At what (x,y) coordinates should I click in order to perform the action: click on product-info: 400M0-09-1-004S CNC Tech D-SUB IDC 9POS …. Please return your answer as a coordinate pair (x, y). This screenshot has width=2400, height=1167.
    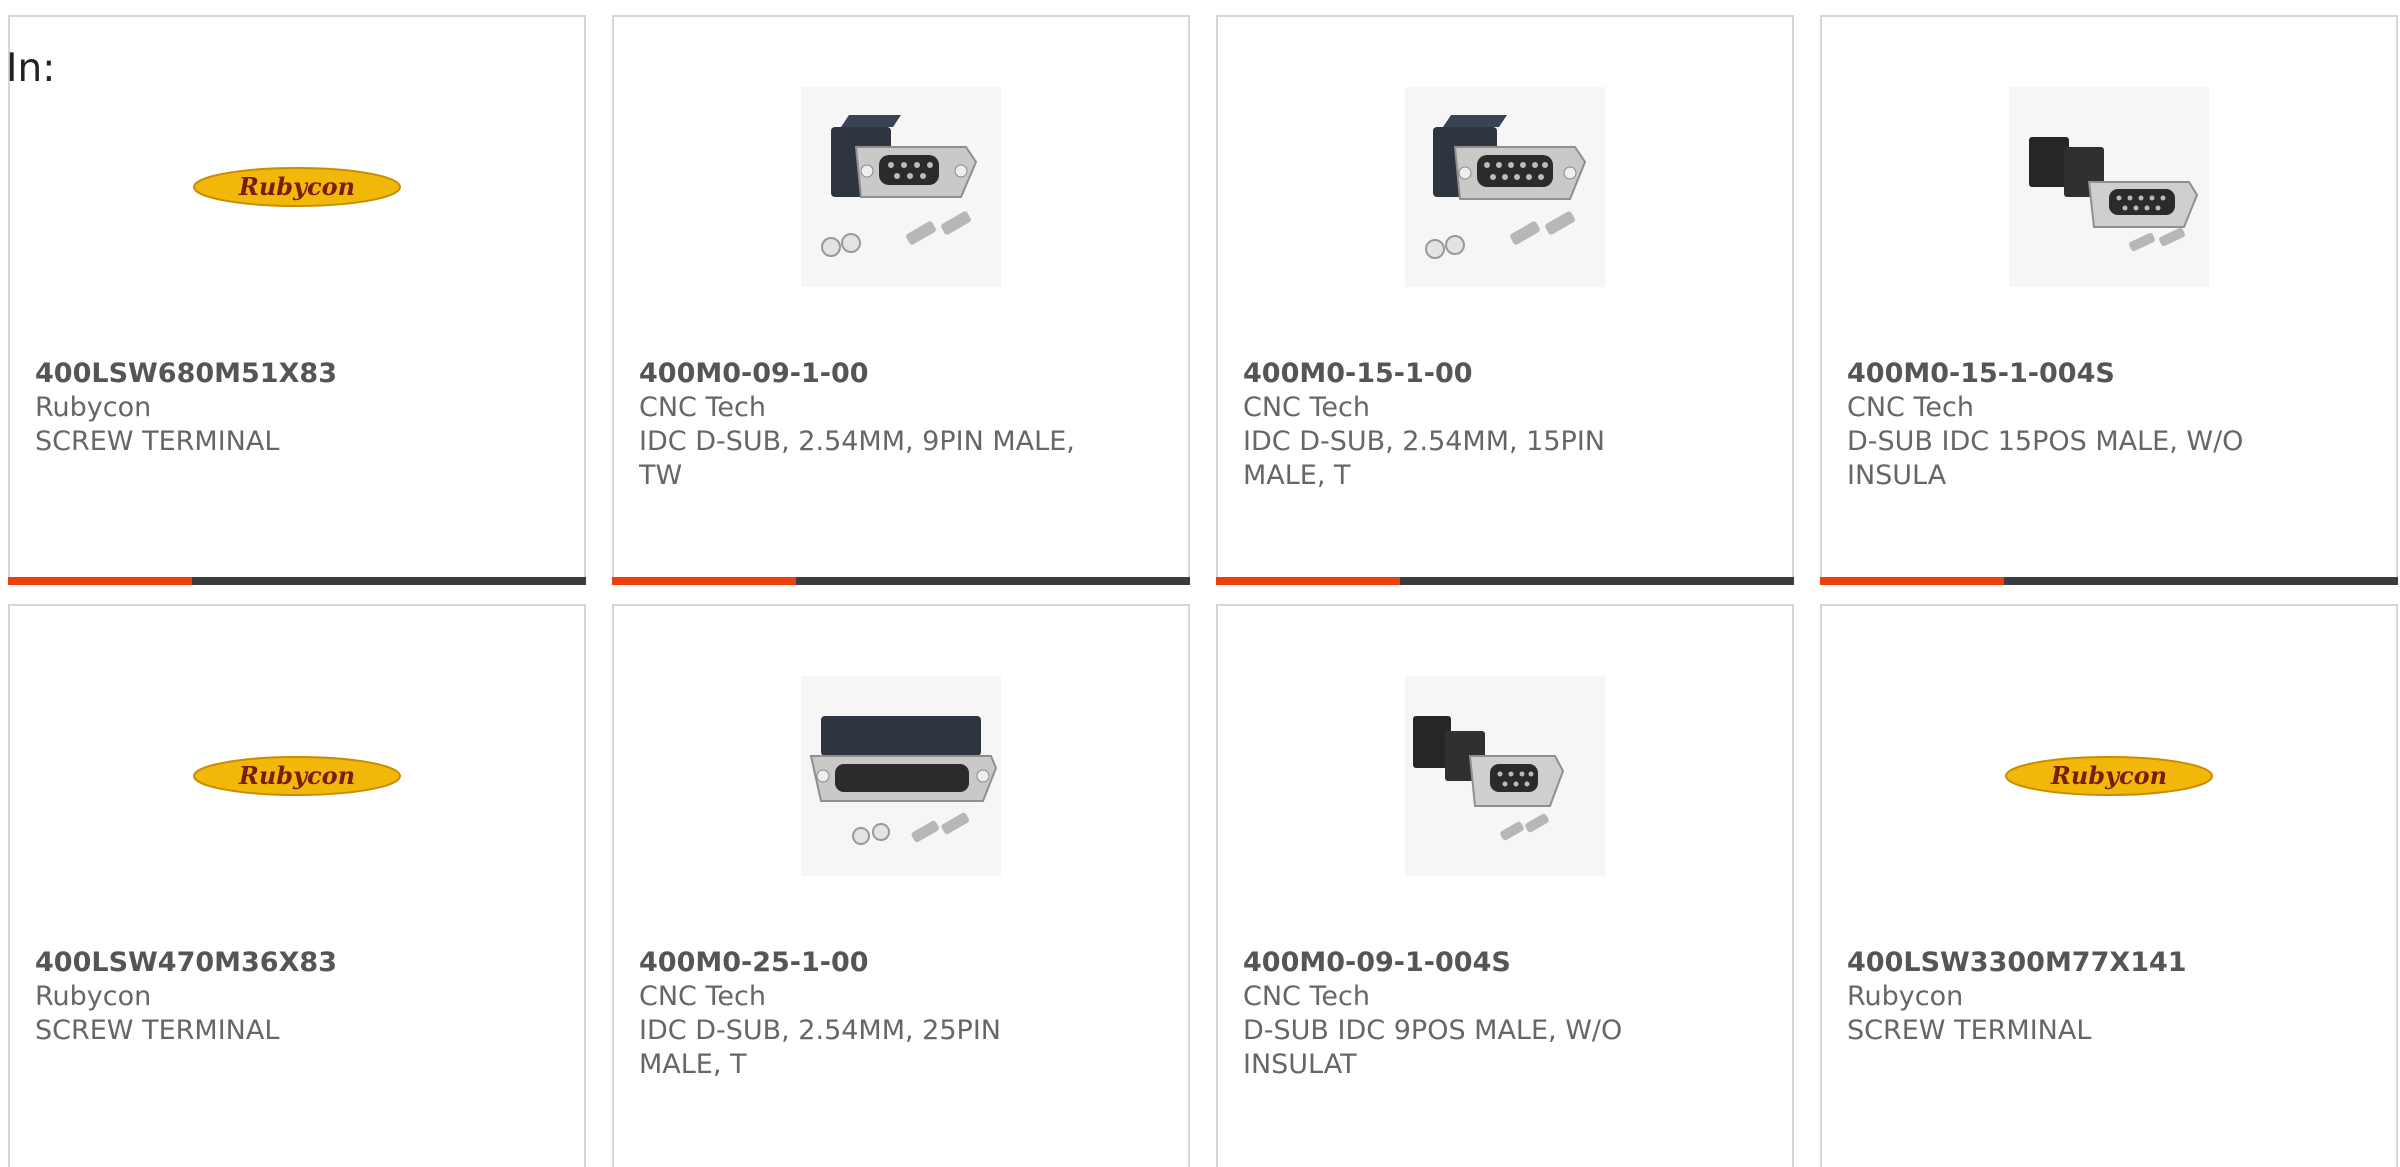
    Looking at the image, I should click on (1463, 1014).